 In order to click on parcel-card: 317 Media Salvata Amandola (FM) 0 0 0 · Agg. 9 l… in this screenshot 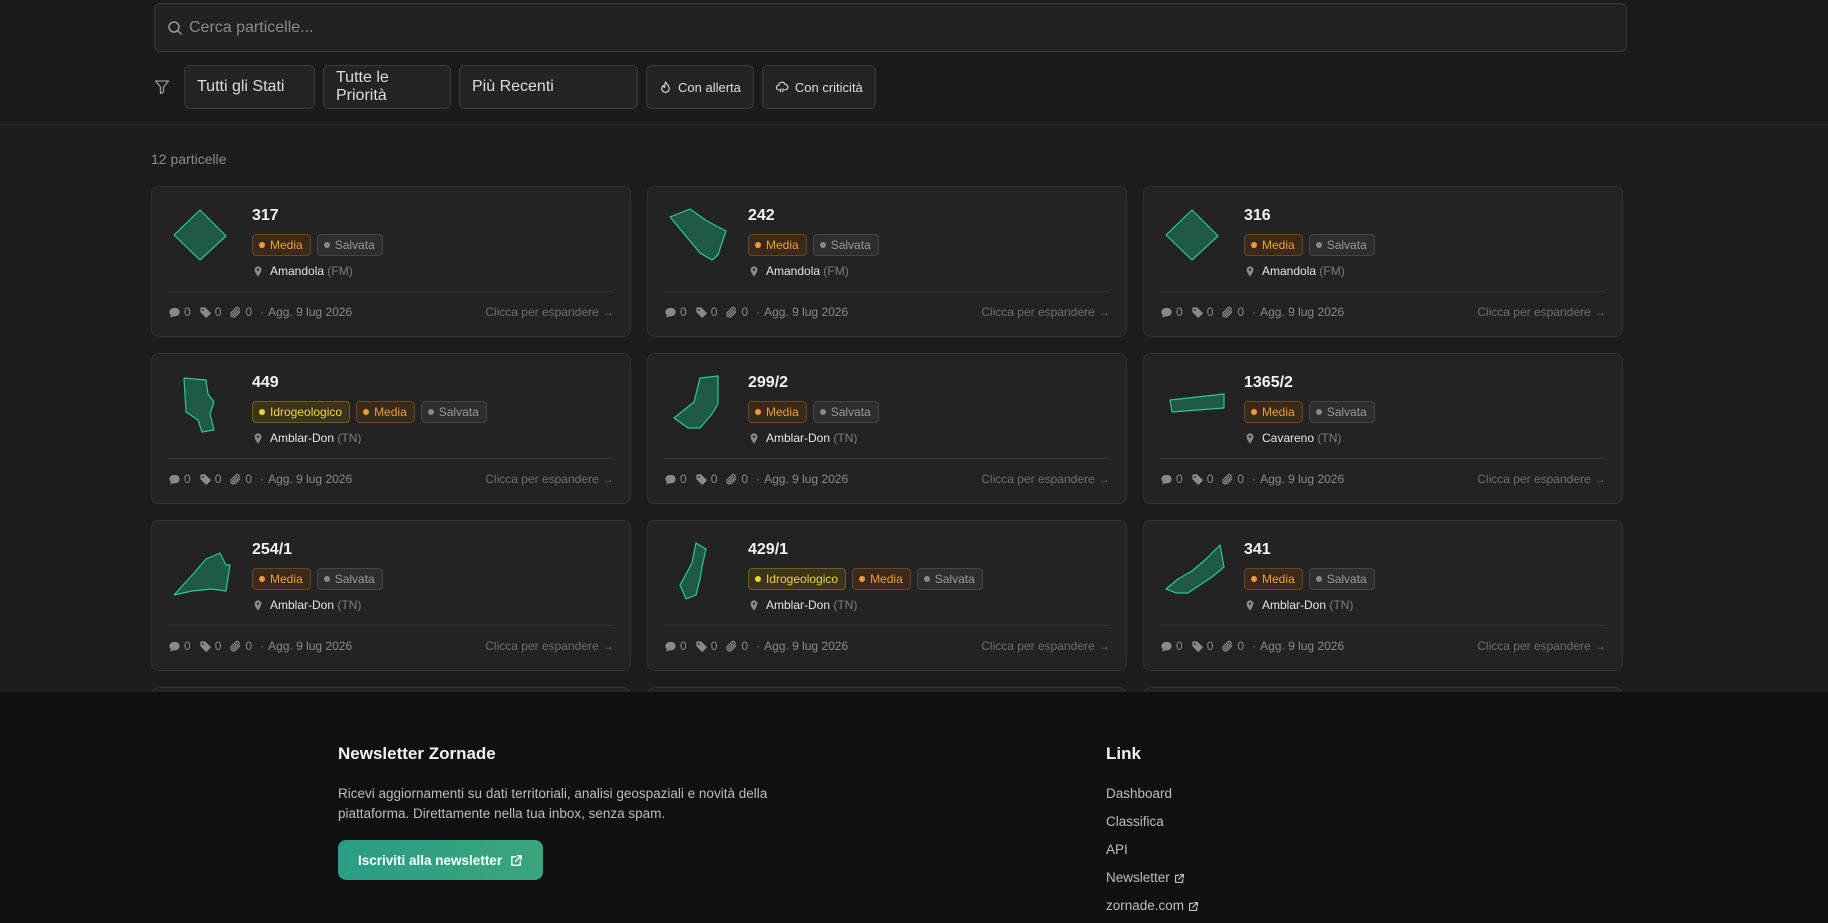, I will do `click(391, 261)`.